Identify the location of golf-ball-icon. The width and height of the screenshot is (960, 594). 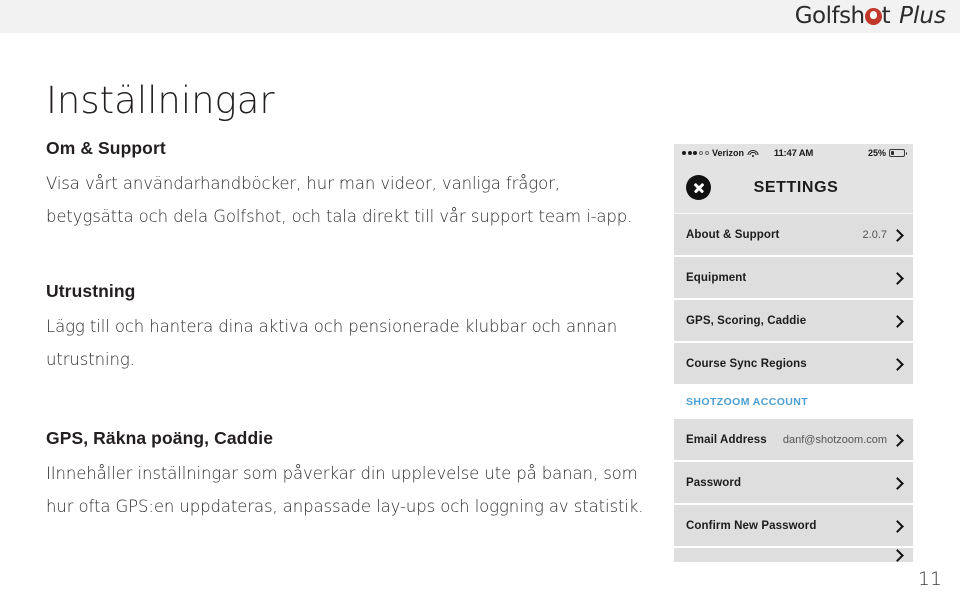
(873, 16).